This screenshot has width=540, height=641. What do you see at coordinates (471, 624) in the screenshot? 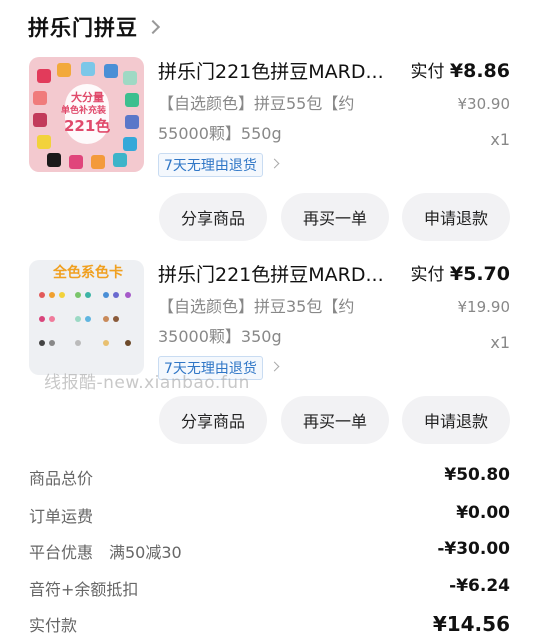
I see `summary-value: ¥14.56` at bounding box center [471, 624].